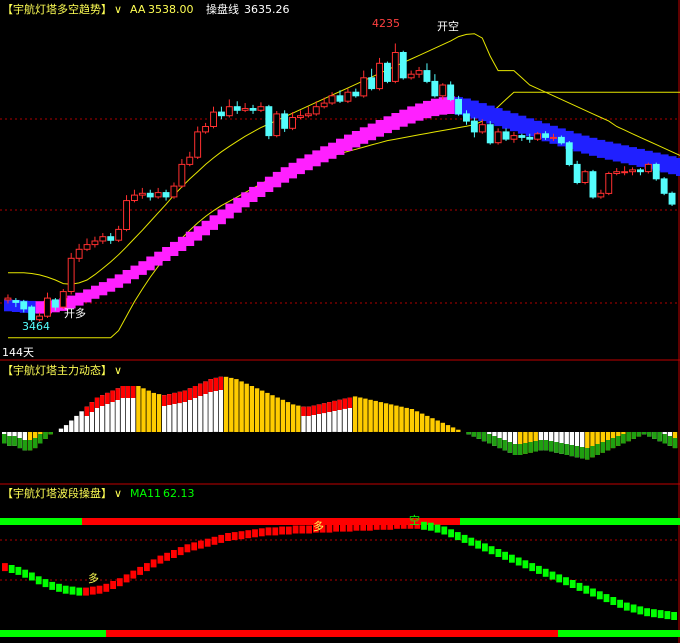 This screenshot has height=643, width=680. What do you see at coordinates (75, 313) in the screenshot?
I see `open-long-label: 开多` at bounding box center [75, 313].